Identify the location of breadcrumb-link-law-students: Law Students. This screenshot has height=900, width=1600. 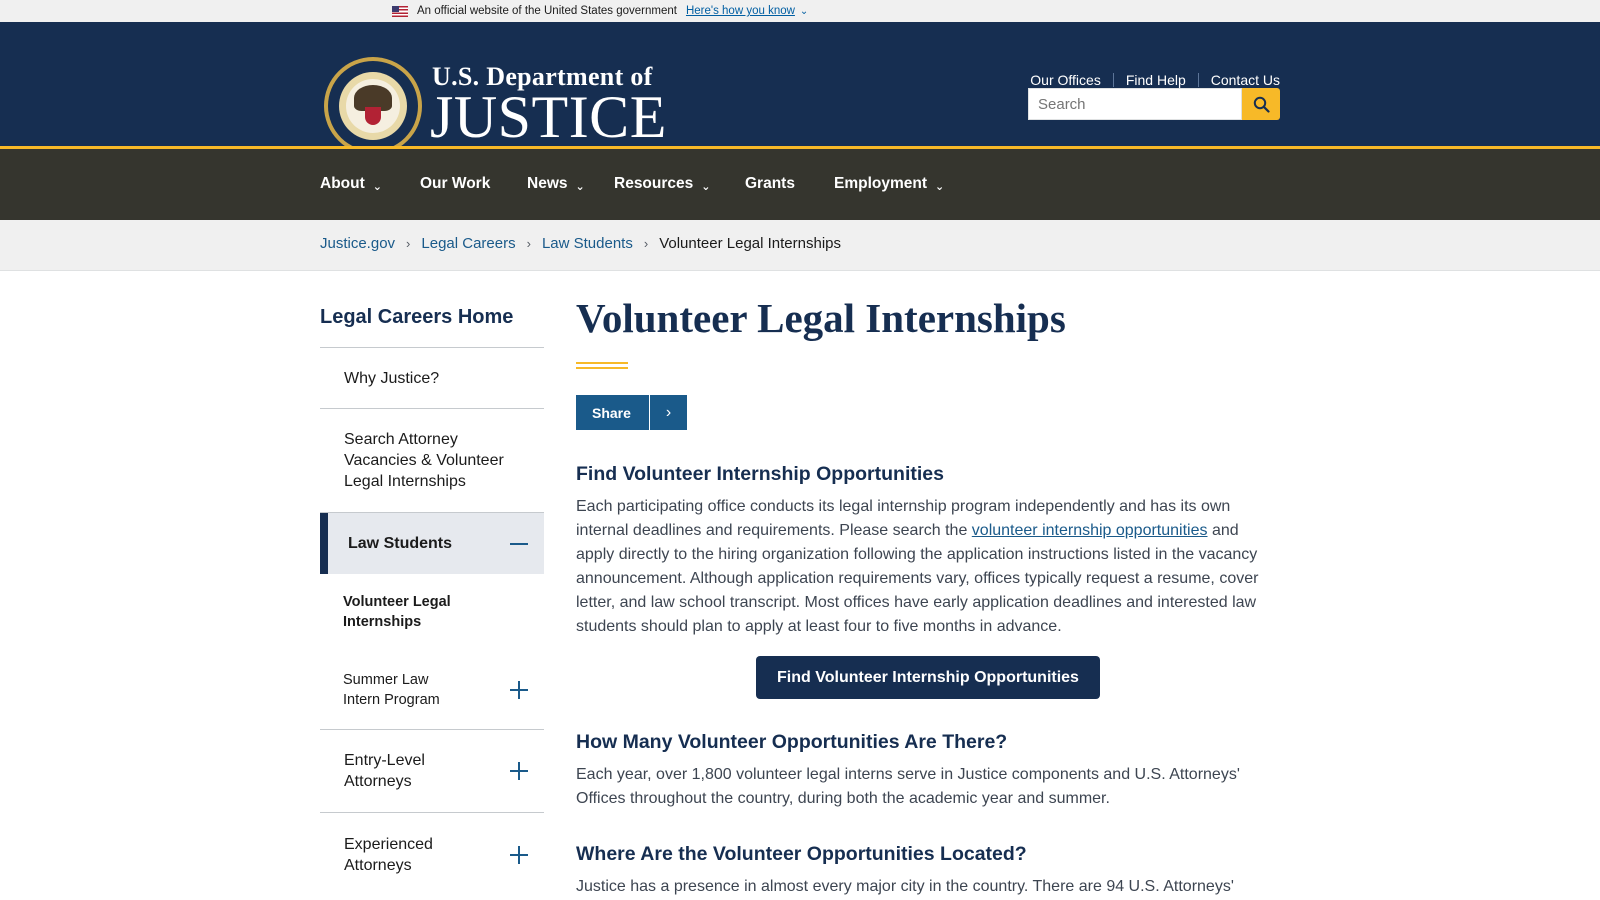
(587, 243).